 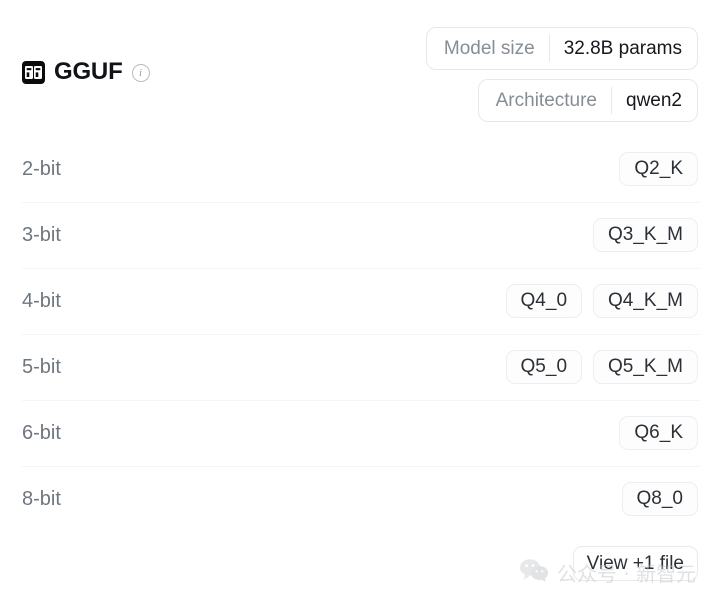 I want to click on meta-pill-model-size: Model size 32.8B params, so click(x=561, y=48).